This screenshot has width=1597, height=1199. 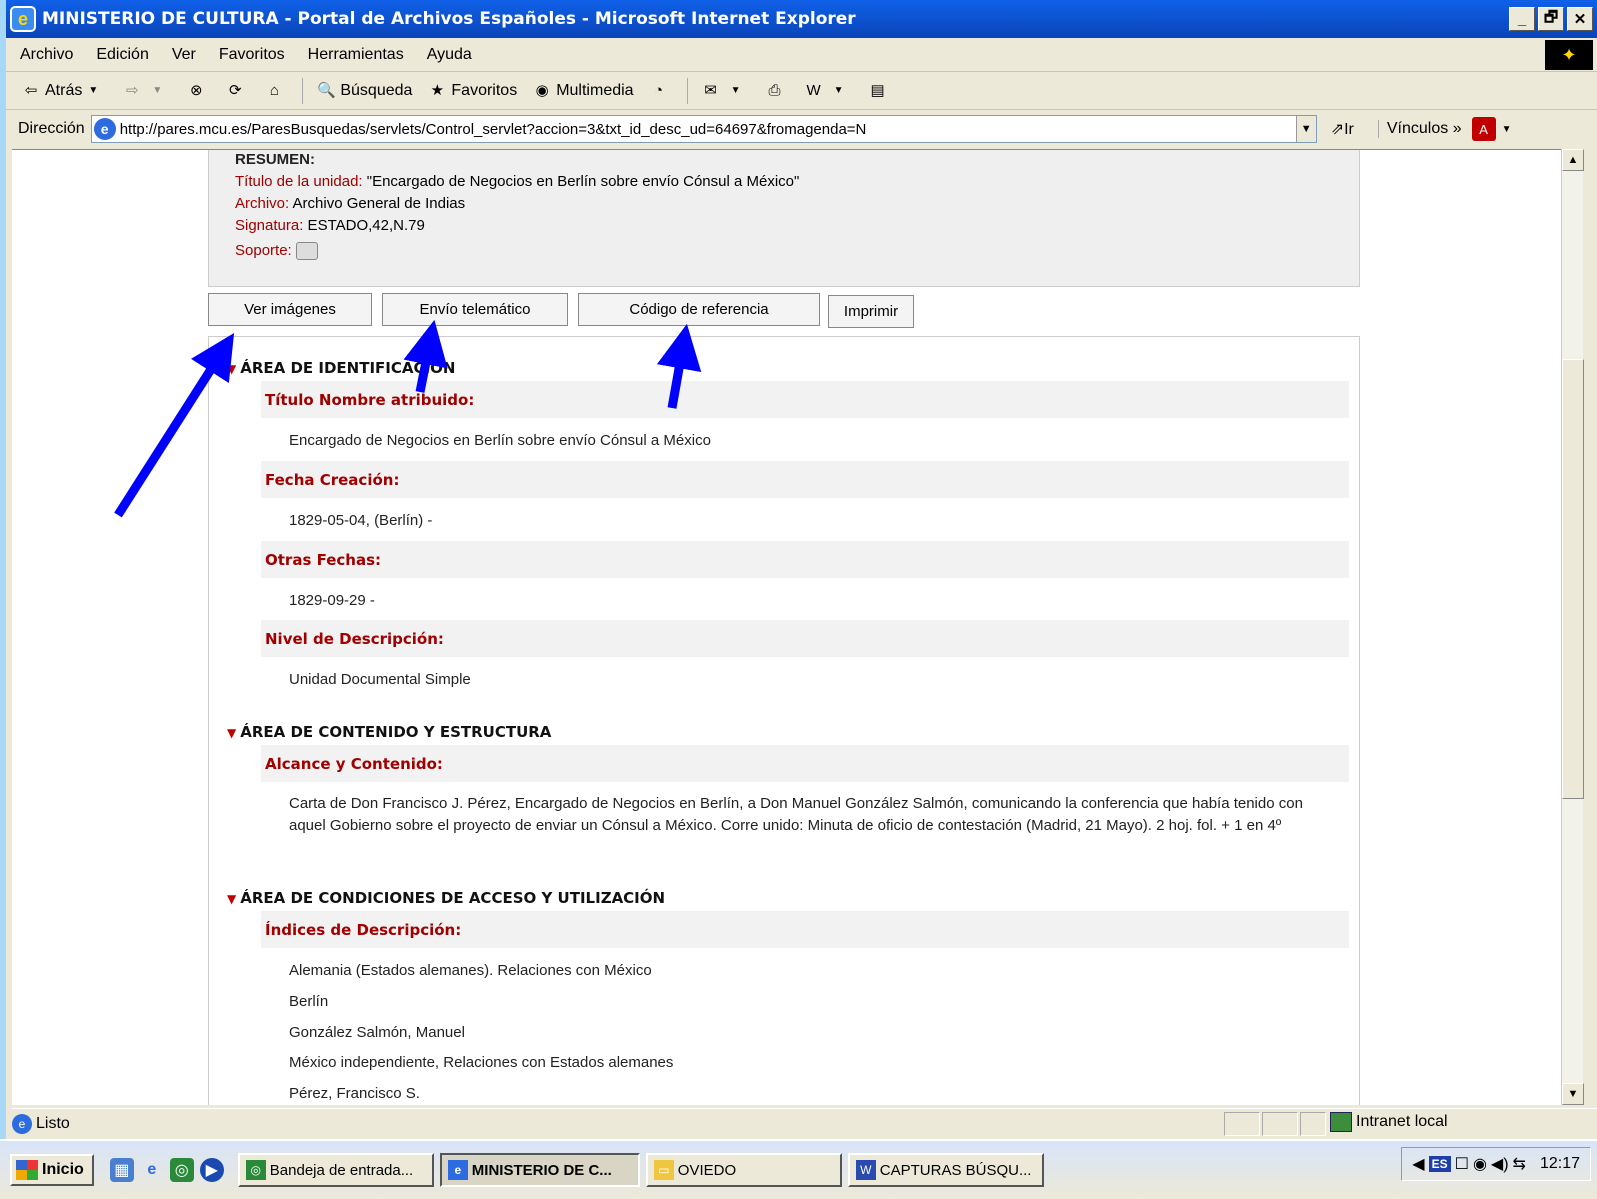 What do you see at coordinates (53, 1123) in the screenshot?
I see `status-text: Listo` at bounding box center [53, 1123].